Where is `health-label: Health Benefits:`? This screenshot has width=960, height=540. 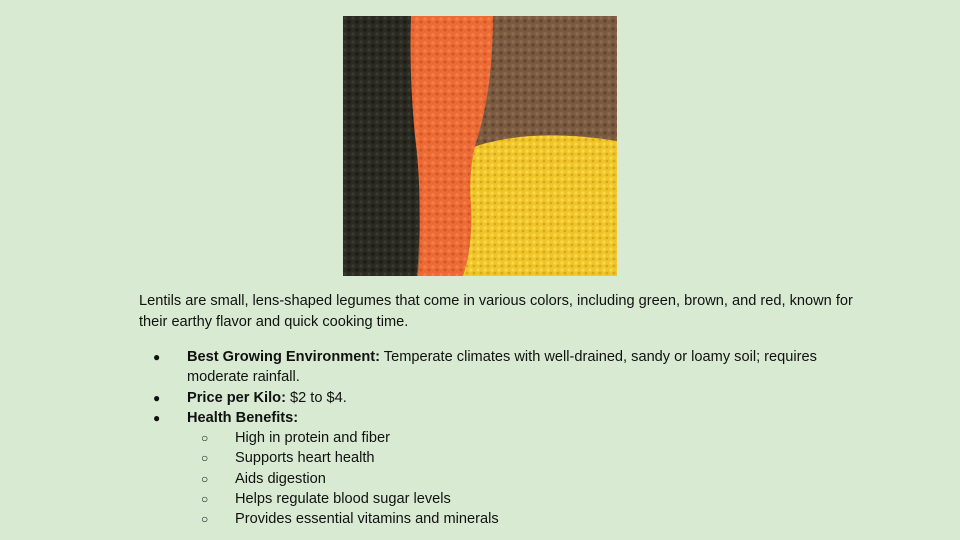
health-label: Health Benefits: is located at coordinates (243, 417).